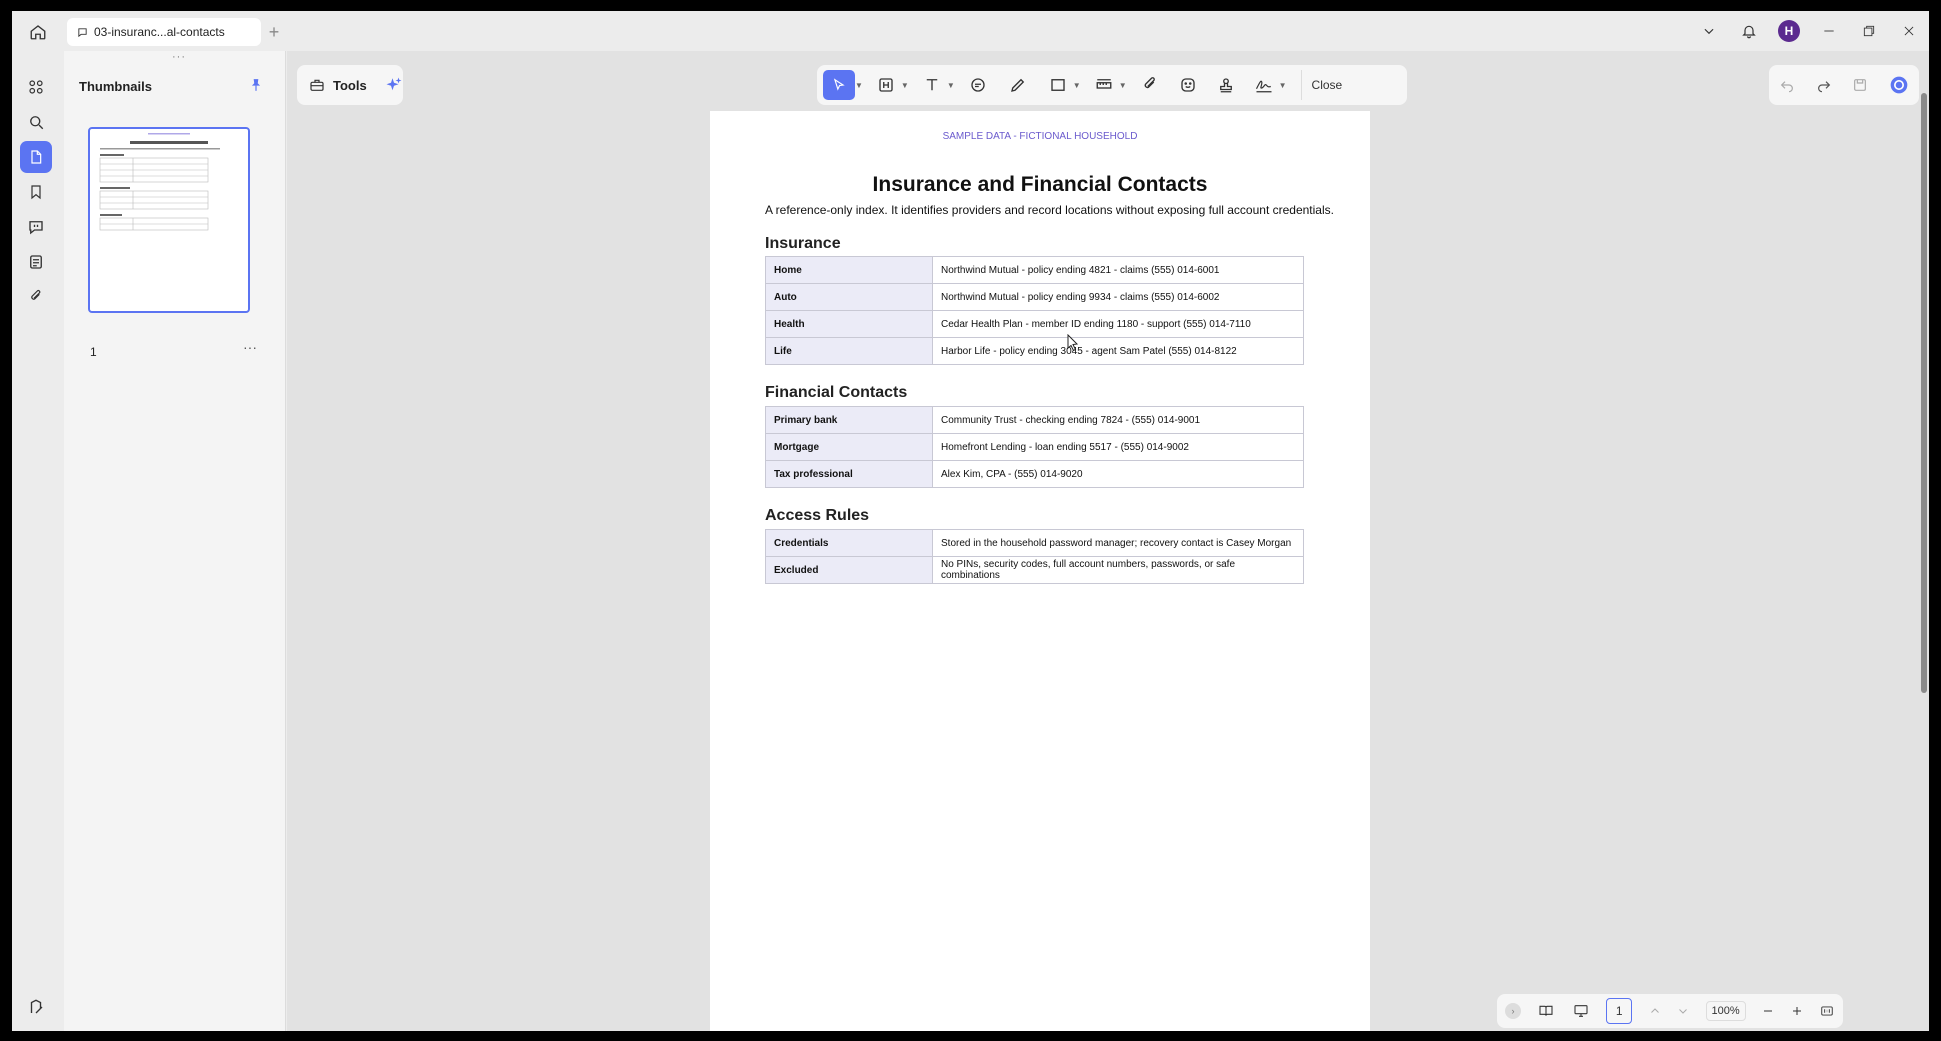 The height and width of the screenshot is (1041, 1941). What do you see at coordinates (175, 541) in the screenshot?
I see `thumbnails-panel: ··· Thumbnails 1 ···` at bounding box center [175, 541].